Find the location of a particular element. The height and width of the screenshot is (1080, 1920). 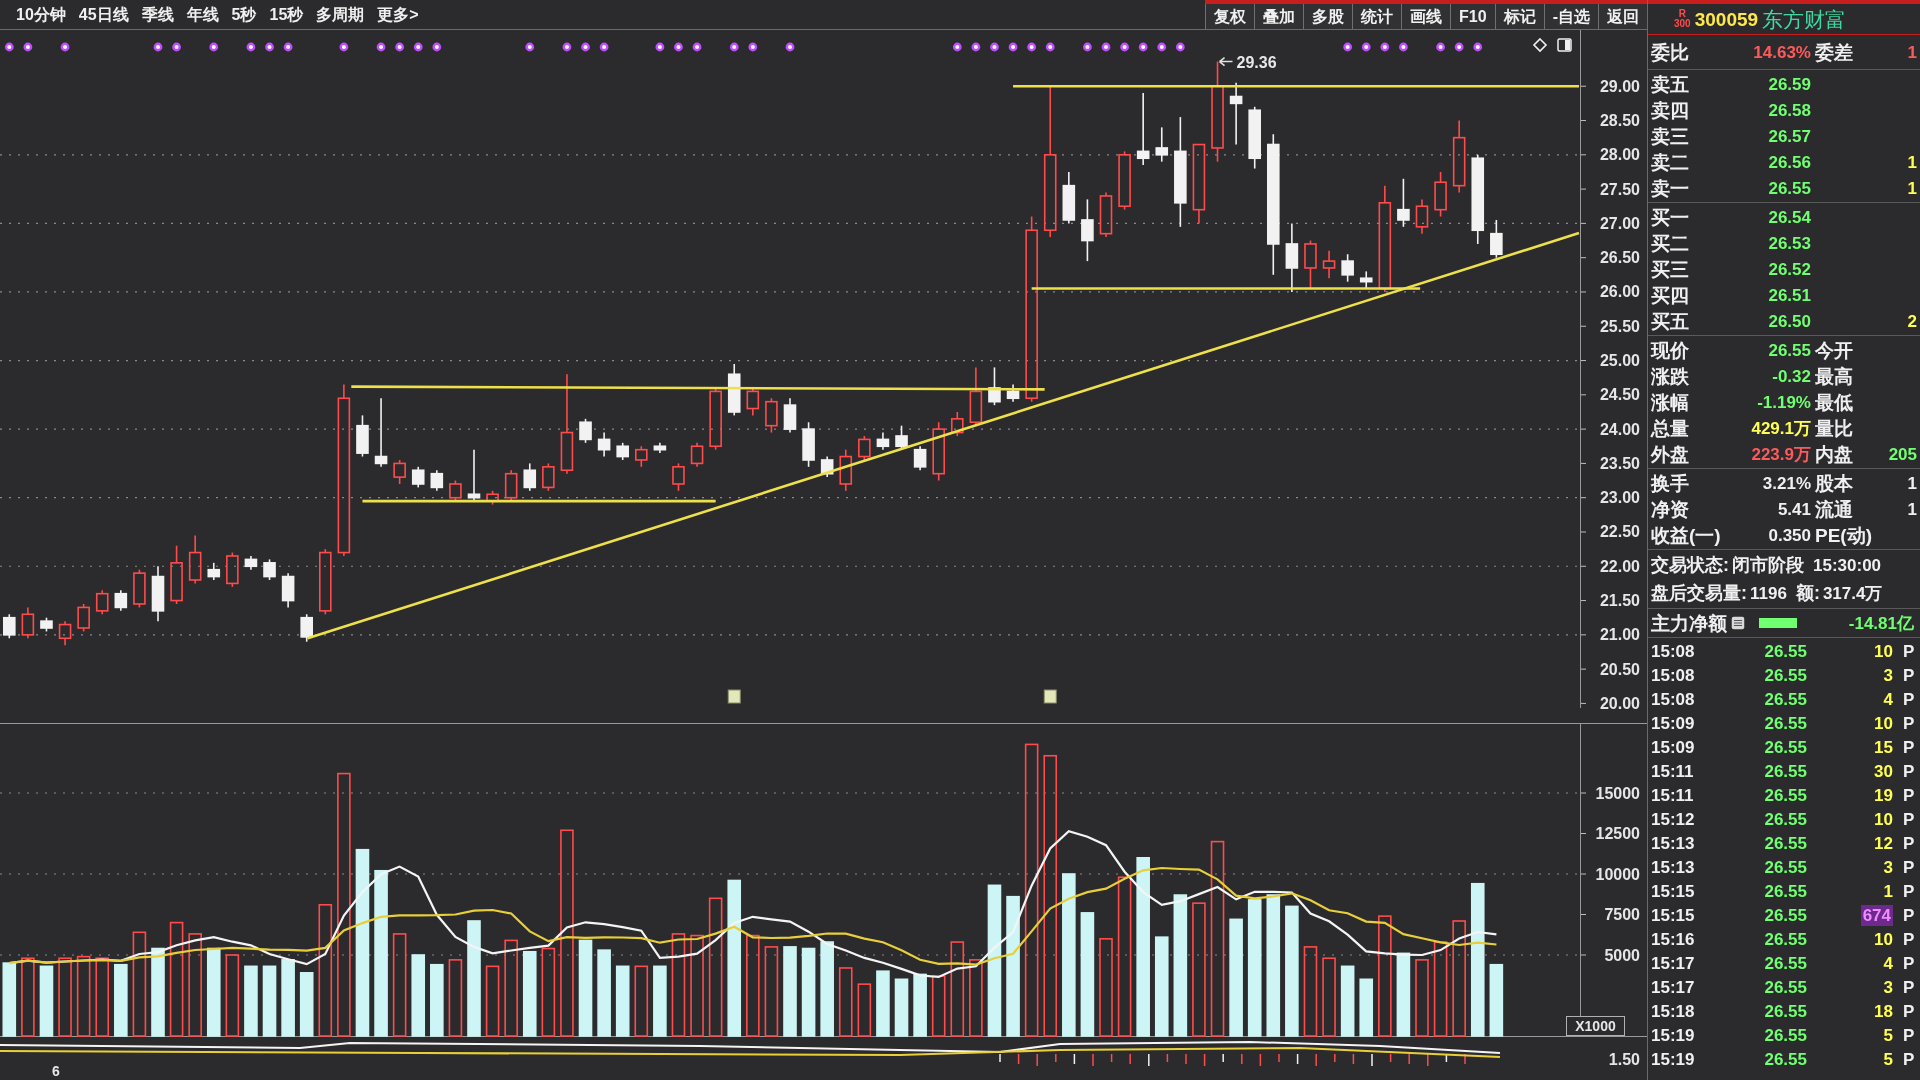

axis-label: 27.00 is located at coordinates (1619, 223).